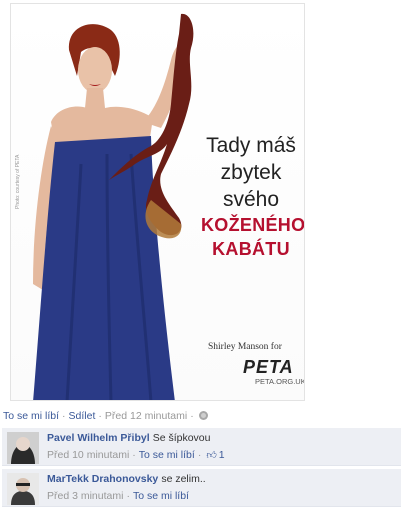 The width and height of the screenshot is (405, 513). Describe the element at coordinates (181, 438) in the screenshot. I see `comment-text: Se šípkovou` at that location.